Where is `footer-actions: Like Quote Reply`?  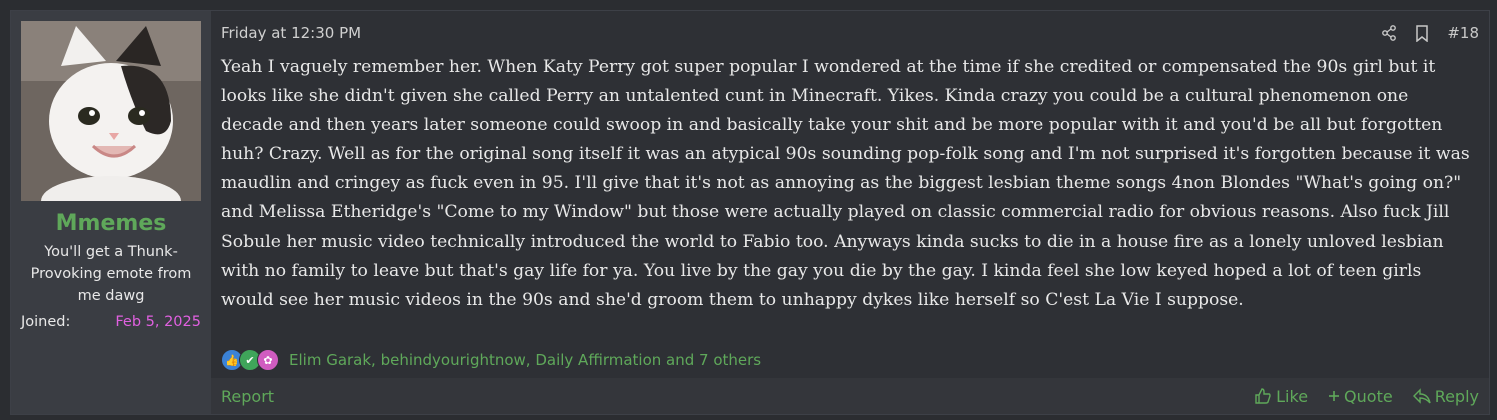 footer-actions: Like Quote Reply is located at coordinates (1366, 396).